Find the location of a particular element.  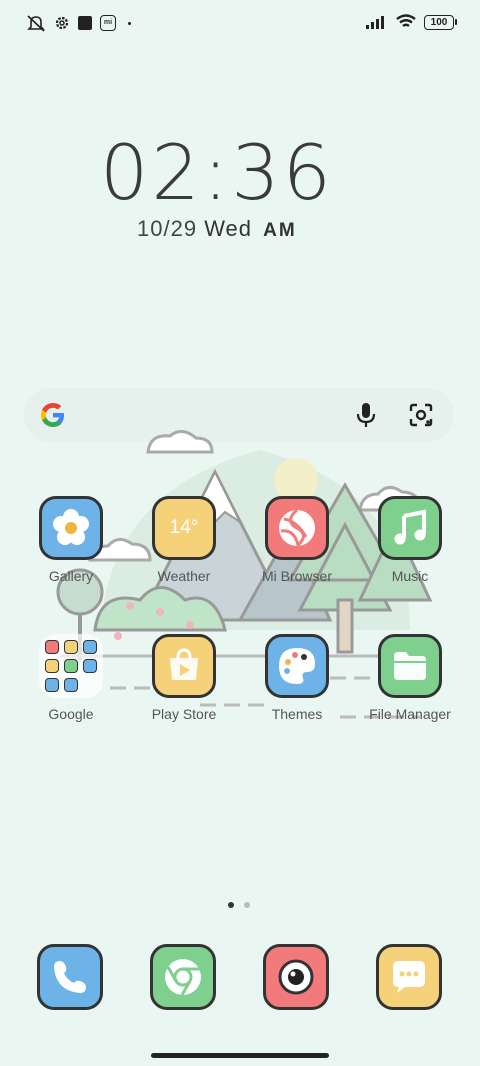

music-tile is located at coordinates (410, 528).